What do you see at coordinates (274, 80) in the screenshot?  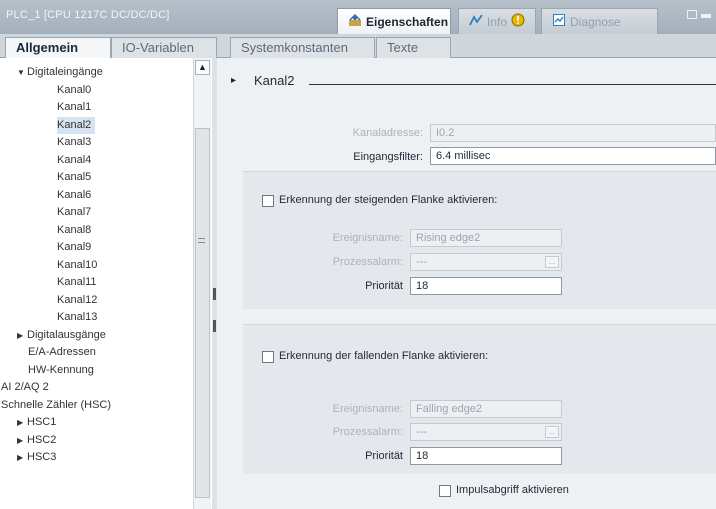 I see `section-title: Kanal2` at bounding box center [274, 80].